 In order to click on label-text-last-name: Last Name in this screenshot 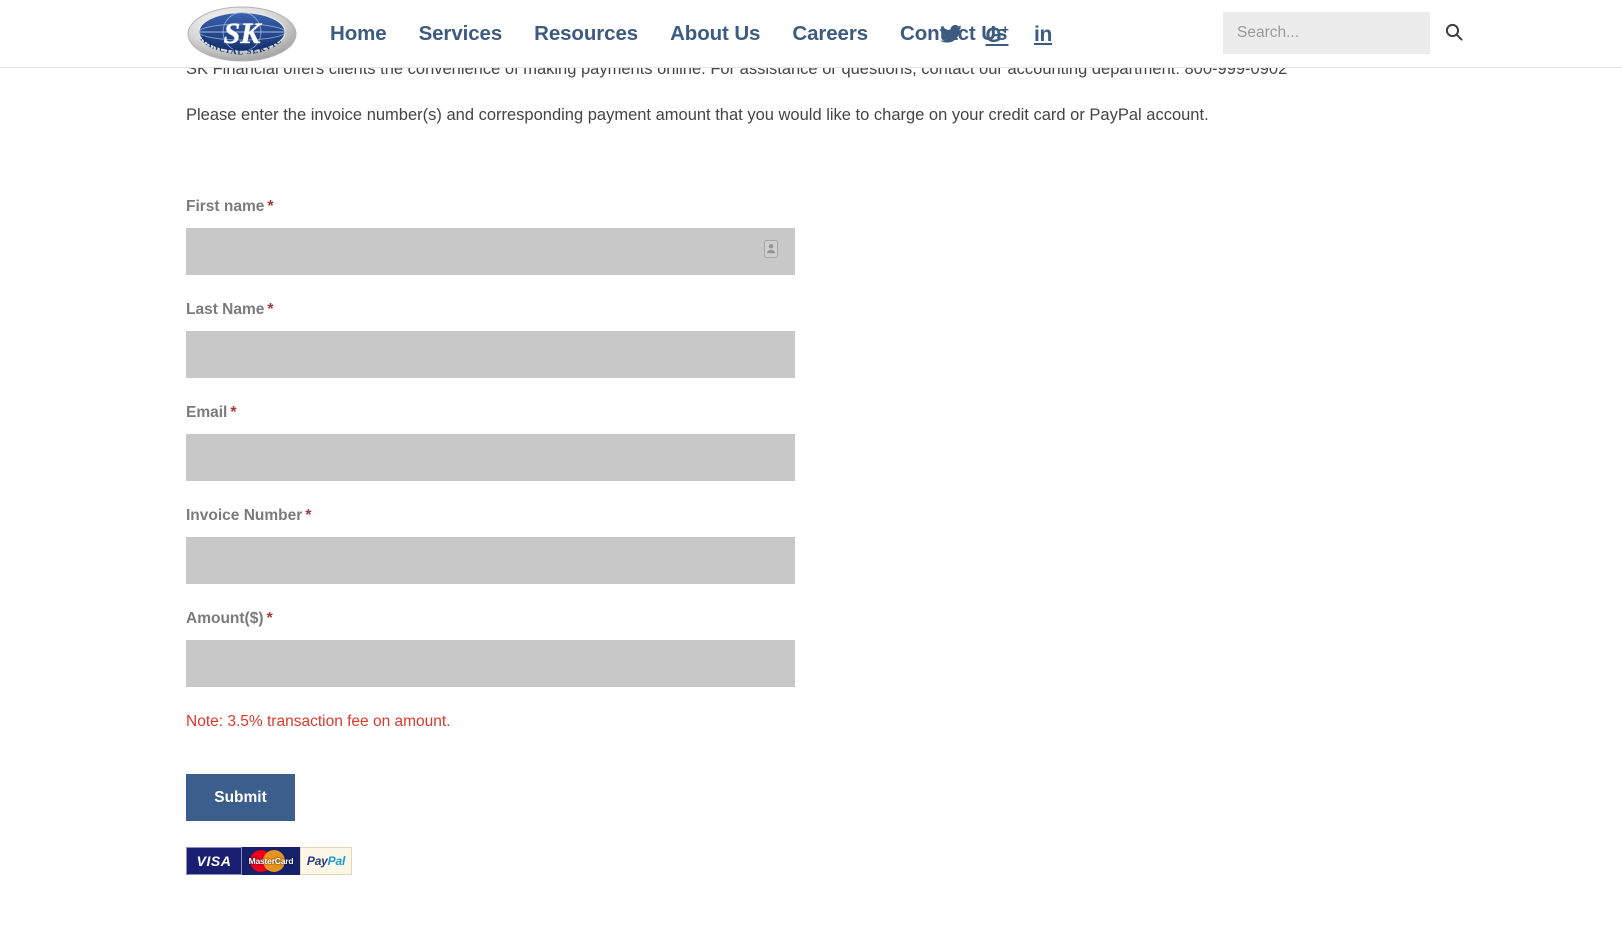, I will do `click(225, 309)`.